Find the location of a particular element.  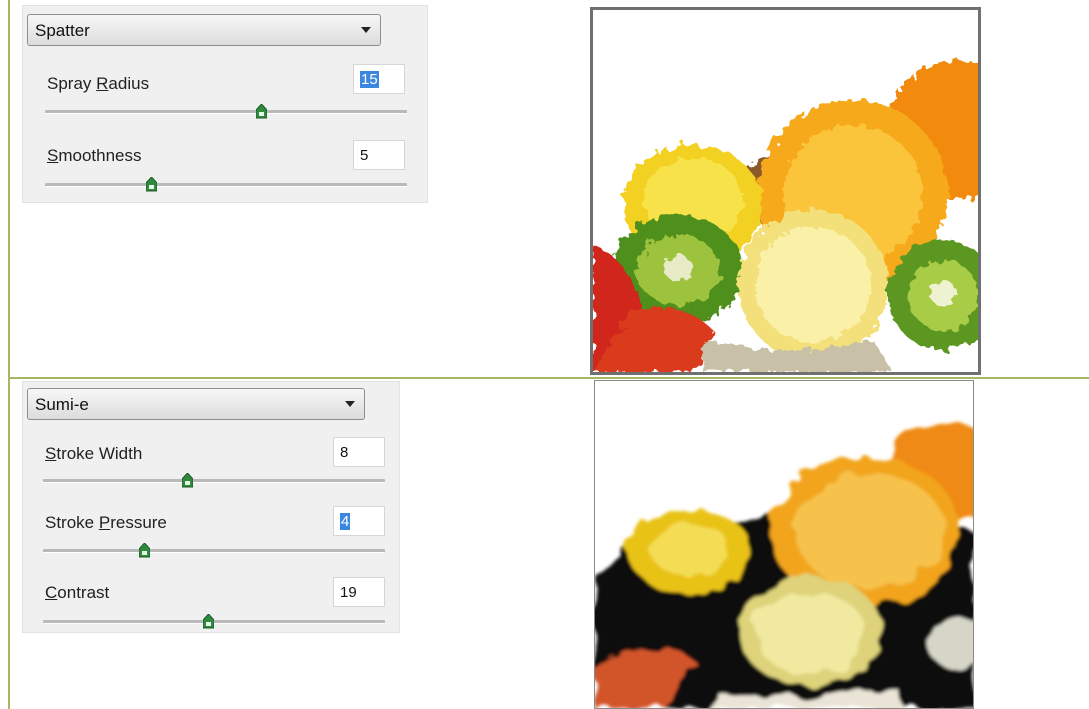

filter-select: Spatter is located at coordinates (204, 30).